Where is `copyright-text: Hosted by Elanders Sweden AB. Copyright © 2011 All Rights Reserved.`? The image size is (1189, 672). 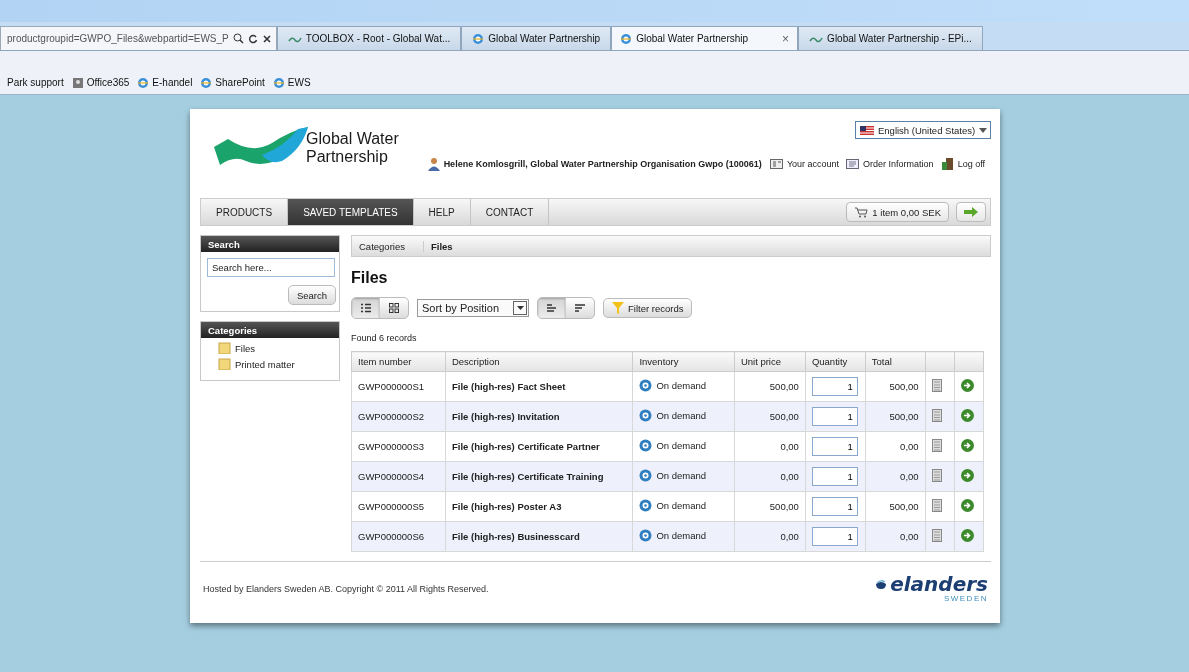
copyright-text: Hosted by Elanders Sweden AB. Copyright © 2011 All Rights Reserved. is located at coordinates (346, 588).